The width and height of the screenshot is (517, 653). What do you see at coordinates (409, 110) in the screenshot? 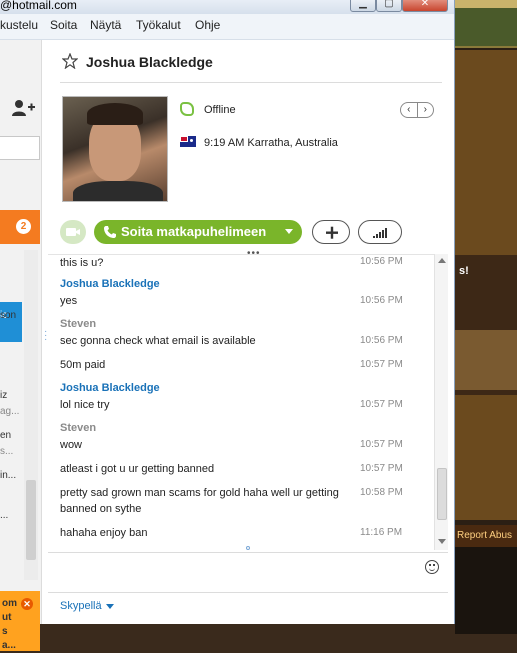
I see `chevron-left-icon: ‹` at bounding box center [409, 110].